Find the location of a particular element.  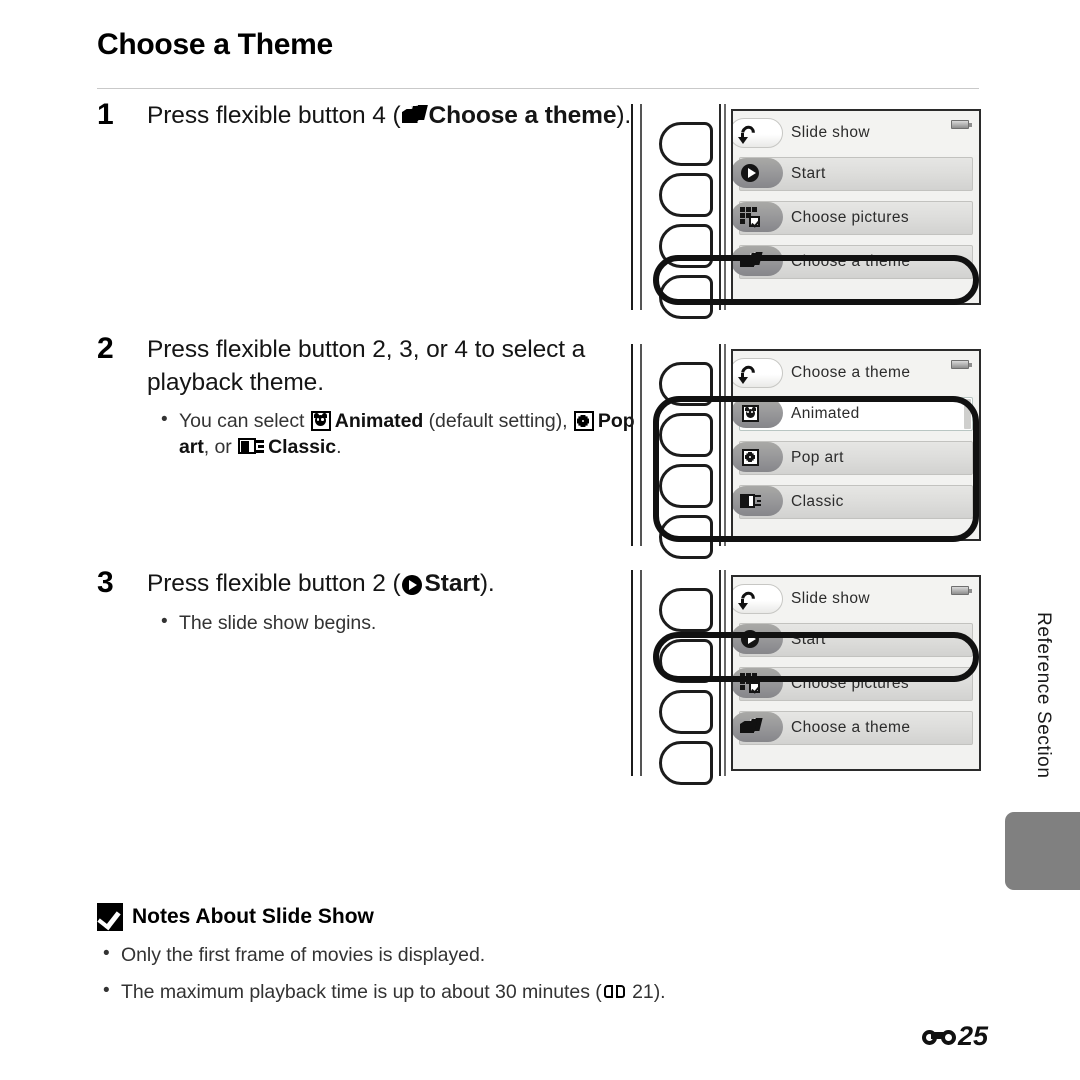

bullet-text-mid-1: (default setting), is located at coordinates (498, 421).